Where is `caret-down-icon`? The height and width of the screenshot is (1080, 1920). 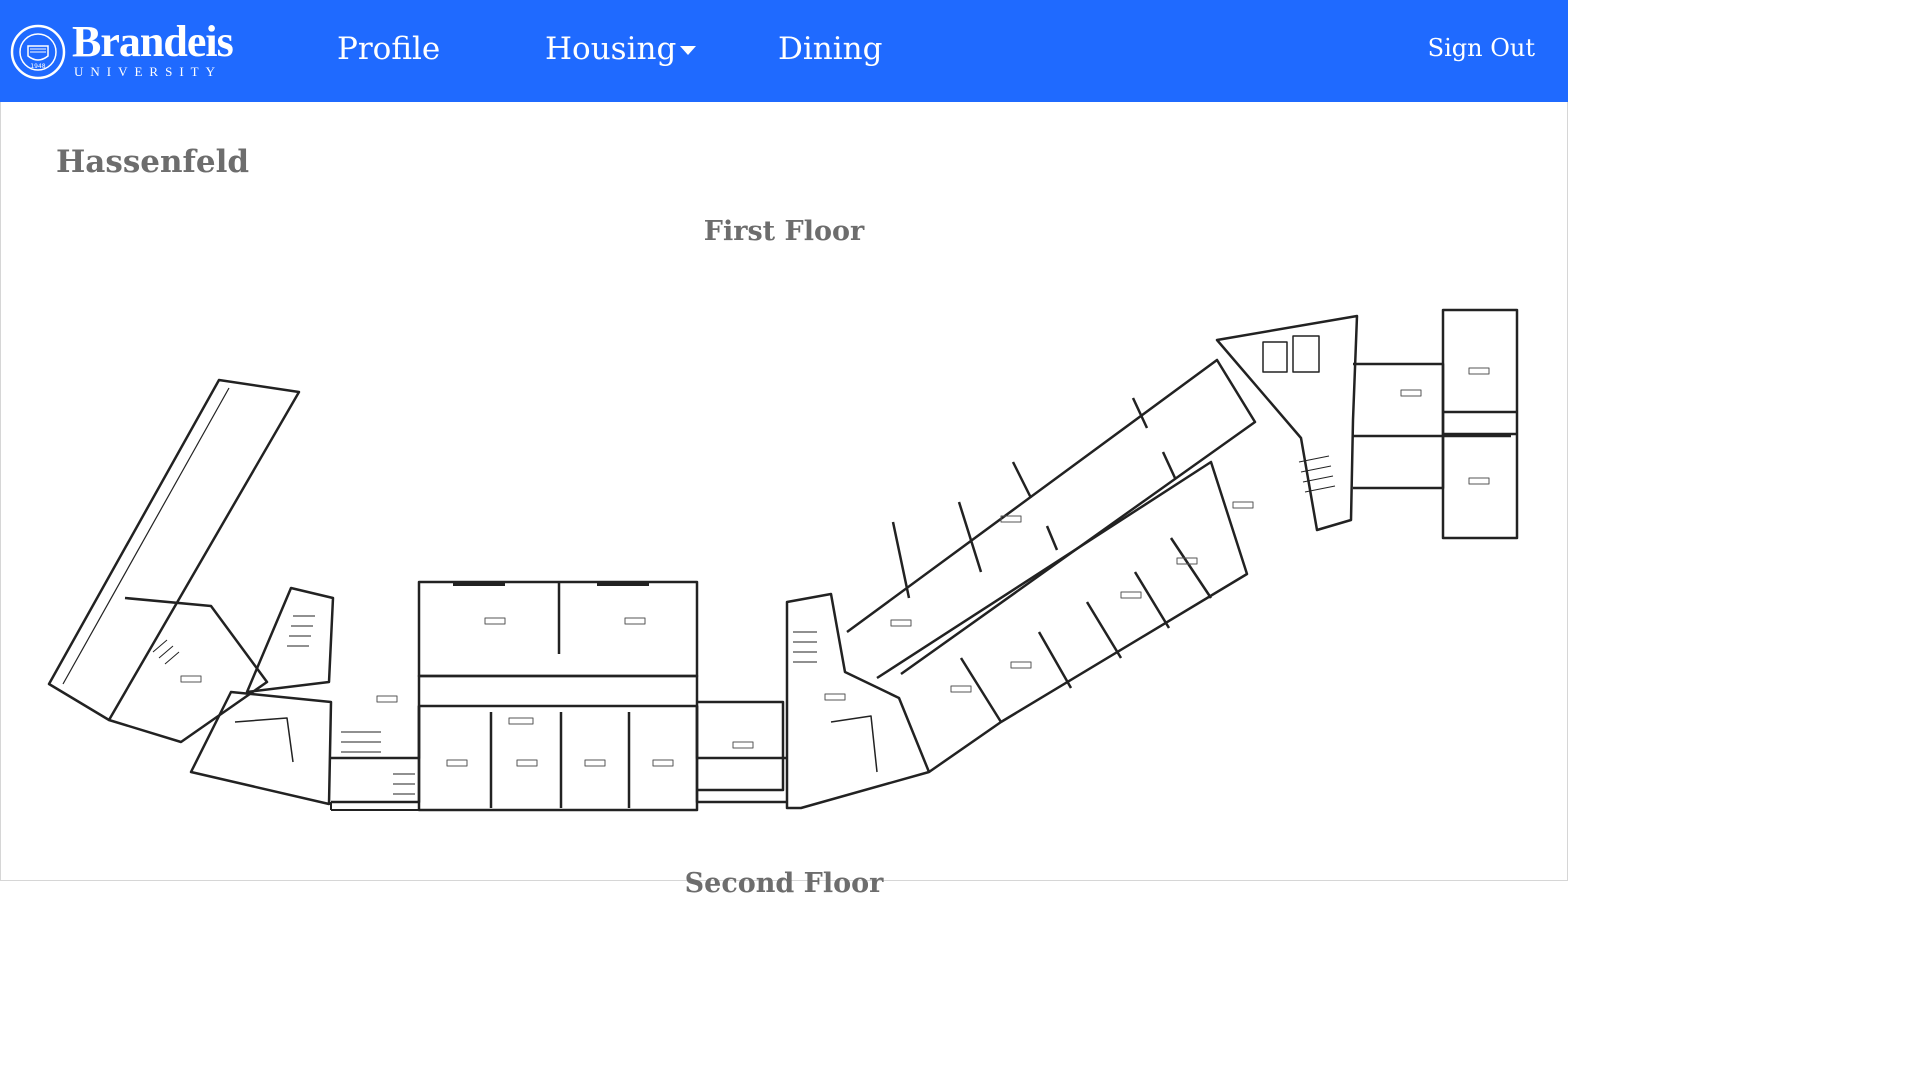 caret-down-icon is located at coordinates (688, 50).